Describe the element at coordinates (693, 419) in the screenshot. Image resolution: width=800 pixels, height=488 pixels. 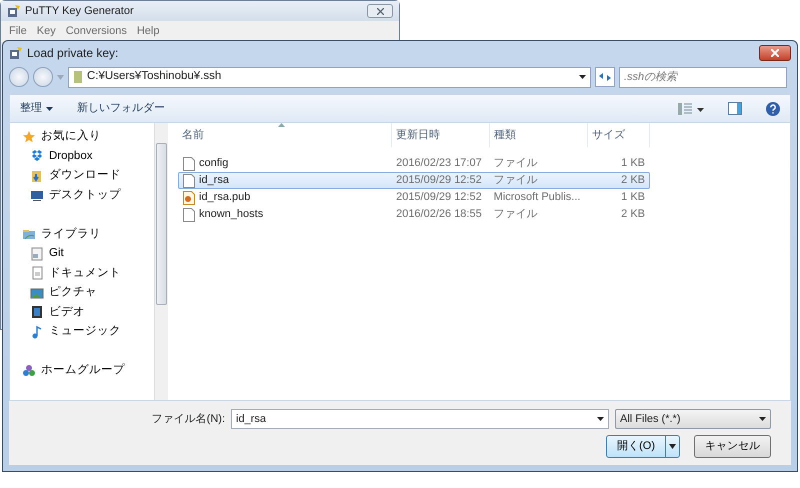
I see `file-type-dropdown: All Files (*.*)` at that location.